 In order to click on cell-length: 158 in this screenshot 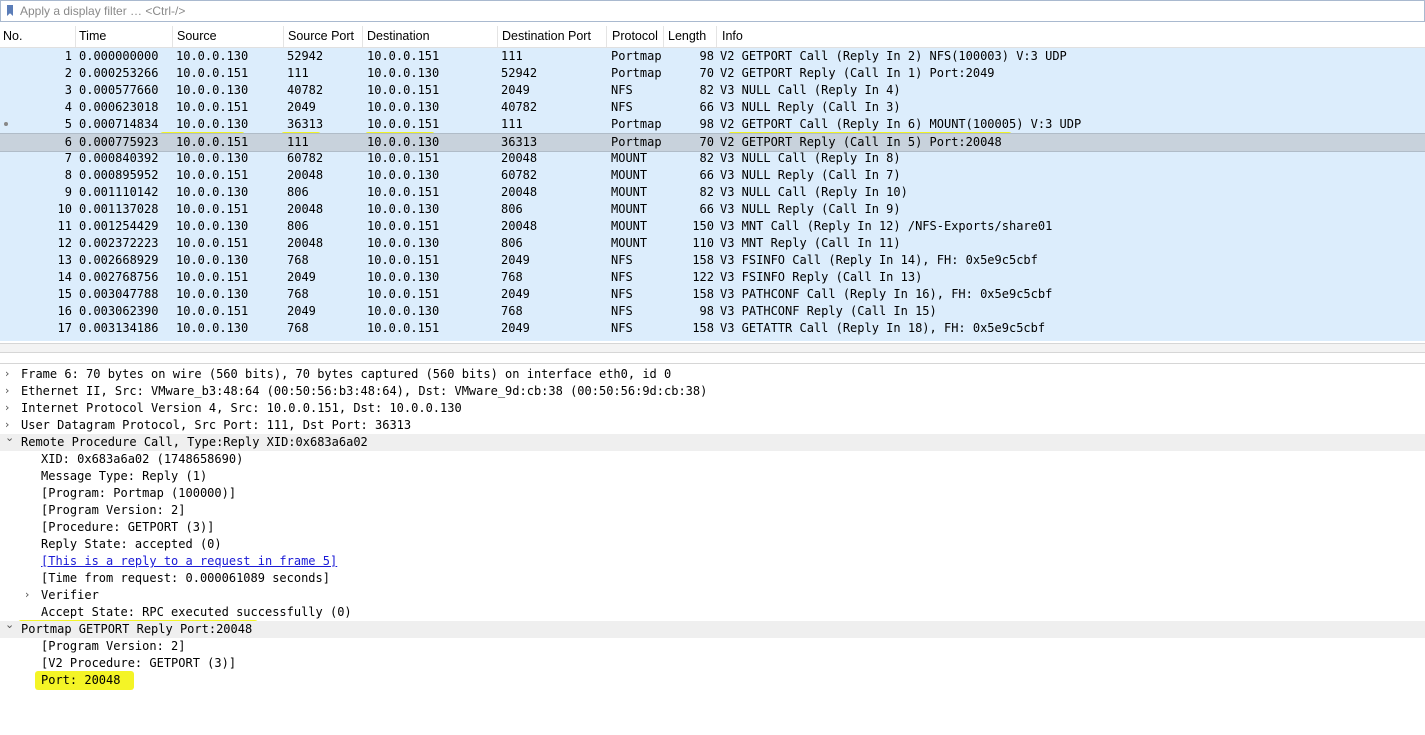, I will do `click(703, 328)`.